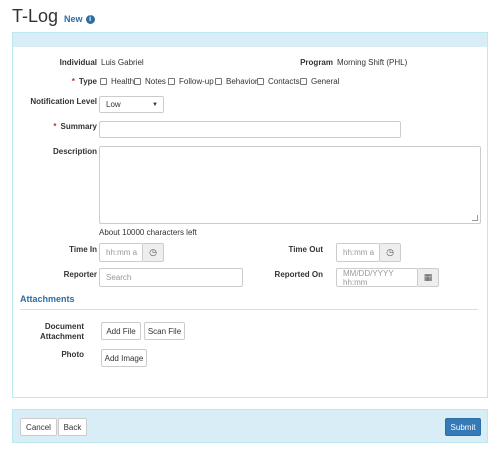  I want to click on description-textarea, so click(290, 185).